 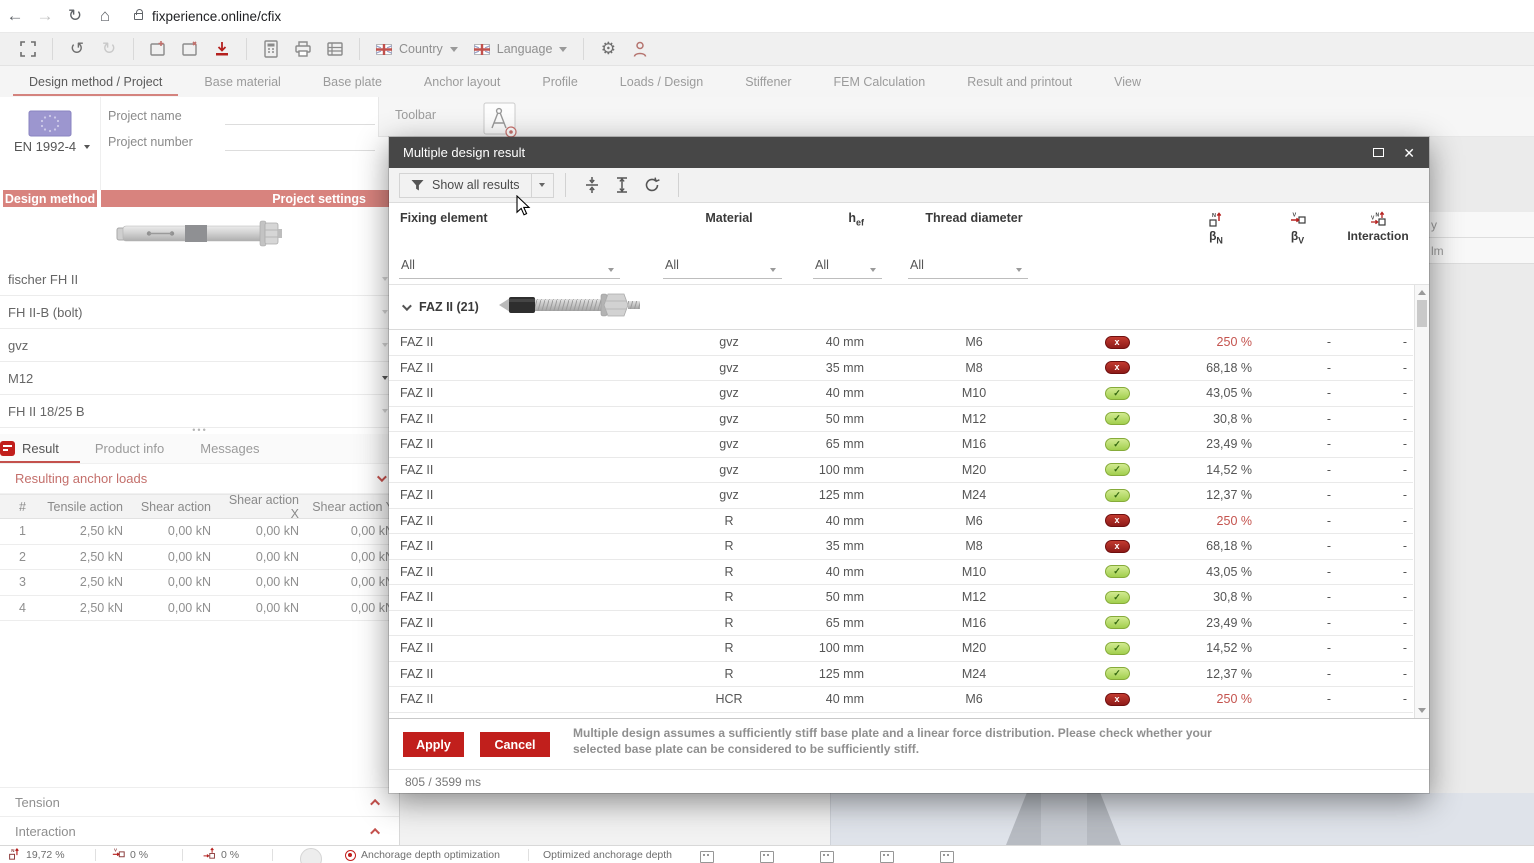 What do you see at coordinates (901, 547) in the screenshot?
I see `table-row: FAZ II R 35 mm M8 x 68,18 % - -` at bounding box center [901, 547].